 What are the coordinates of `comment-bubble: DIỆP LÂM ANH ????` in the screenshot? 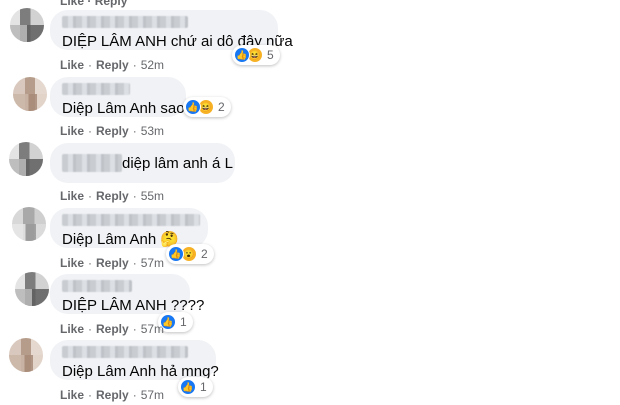 It's located at (127, 294).